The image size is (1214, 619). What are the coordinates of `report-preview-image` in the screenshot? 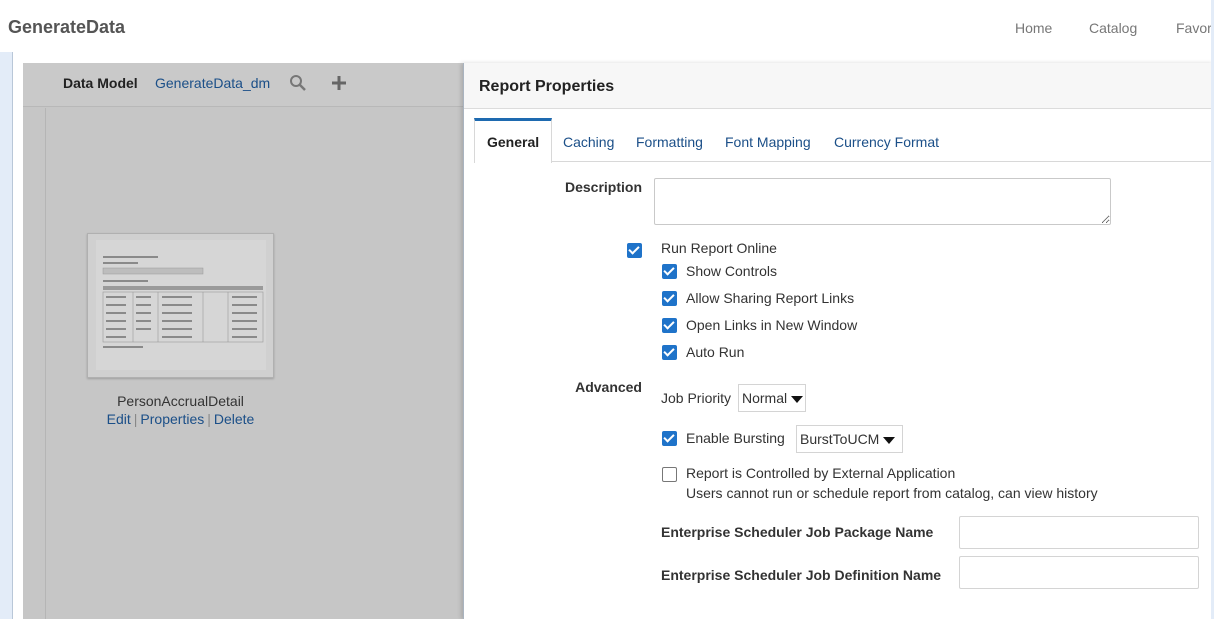 It's located at (181, 305).